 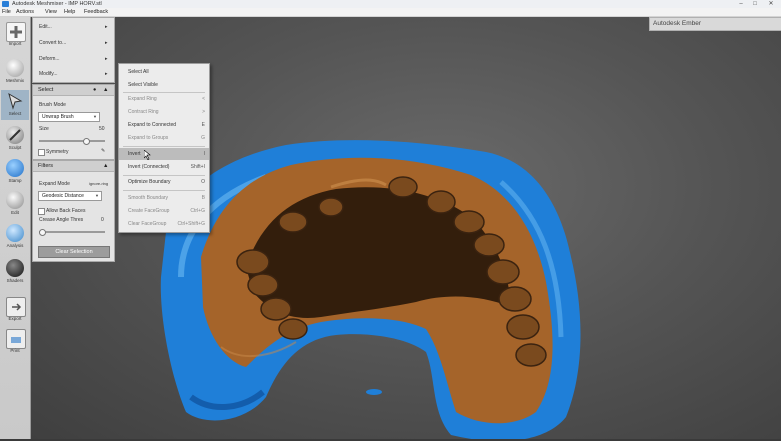 I want to click on crease-angle-label: Crease Angle Thres, so click(x=61, y=220).